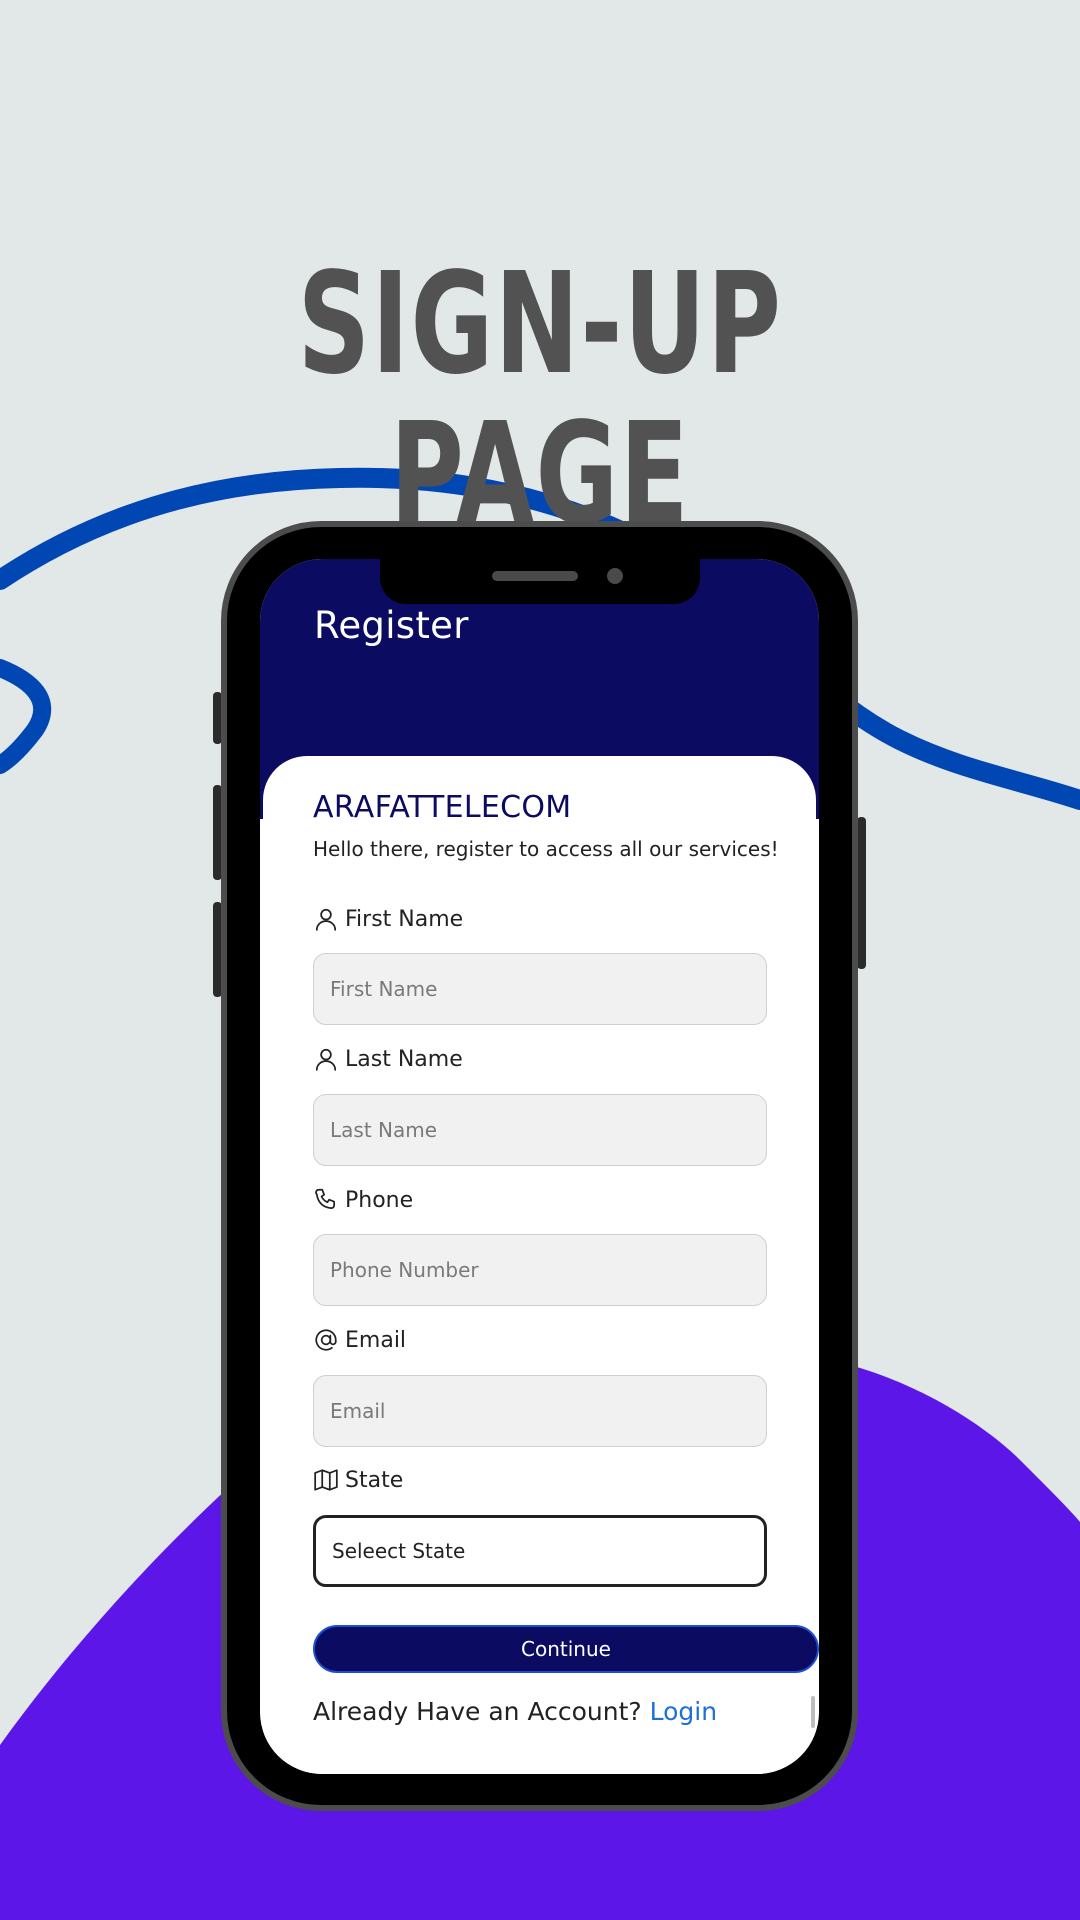 The height and width of the screenshot is (1920, 1080). I want to click on login-row: Already Have an Account? Login, so click(515, 1711).